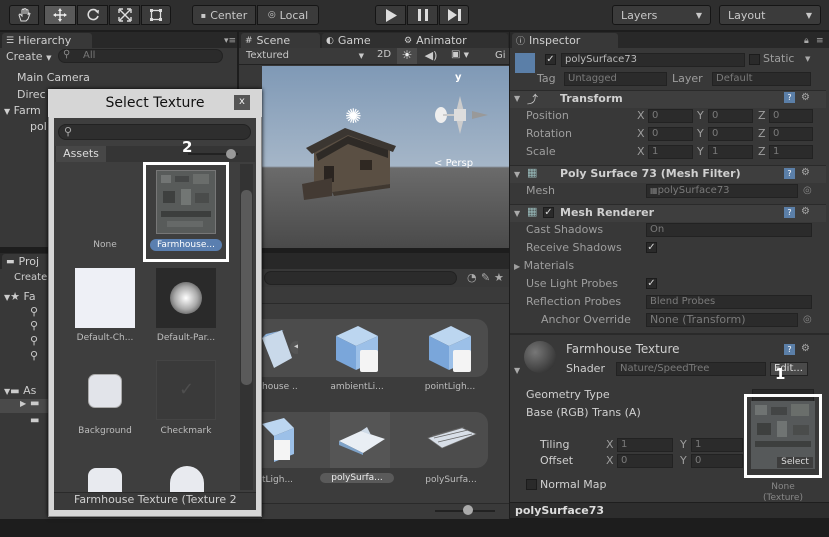  What do you see at coordinates (363, 40) in the screenshot?
I see `tab-game: ◐ Game` at bounding box center [363, 40].